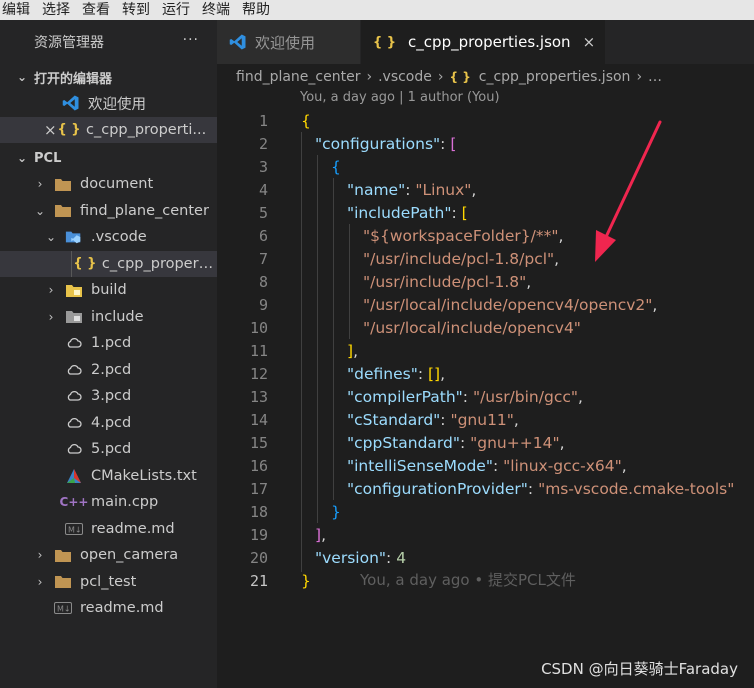  What do you see at coordinates (639, 669) in the screenshot?
I see `watermark: CSDN @向日葵骑士Faraday` at bounding box center [639, 669].